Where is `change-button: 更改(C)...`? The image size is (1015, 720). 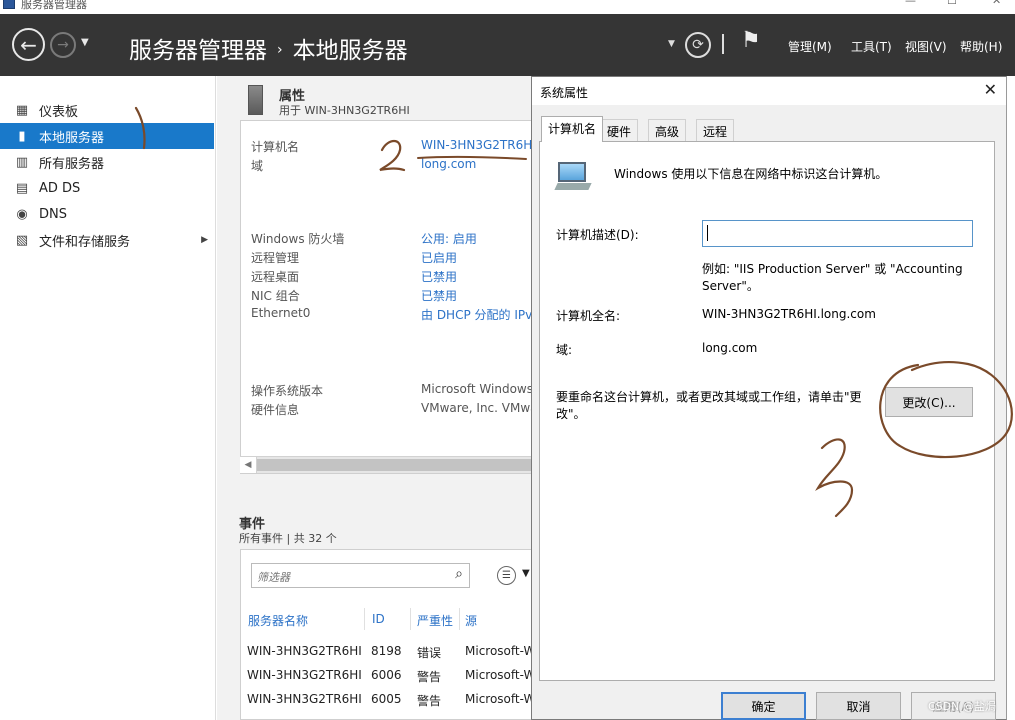 change-button: 更改(C)... is located at coordinates (929, 402).